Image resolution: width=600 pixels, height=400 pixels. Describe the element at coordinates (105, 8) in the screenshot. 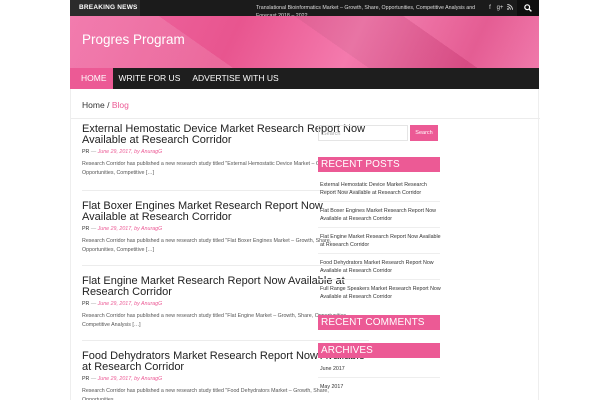

I see `breaking-news-label: BREAKING NEWS` at that location.